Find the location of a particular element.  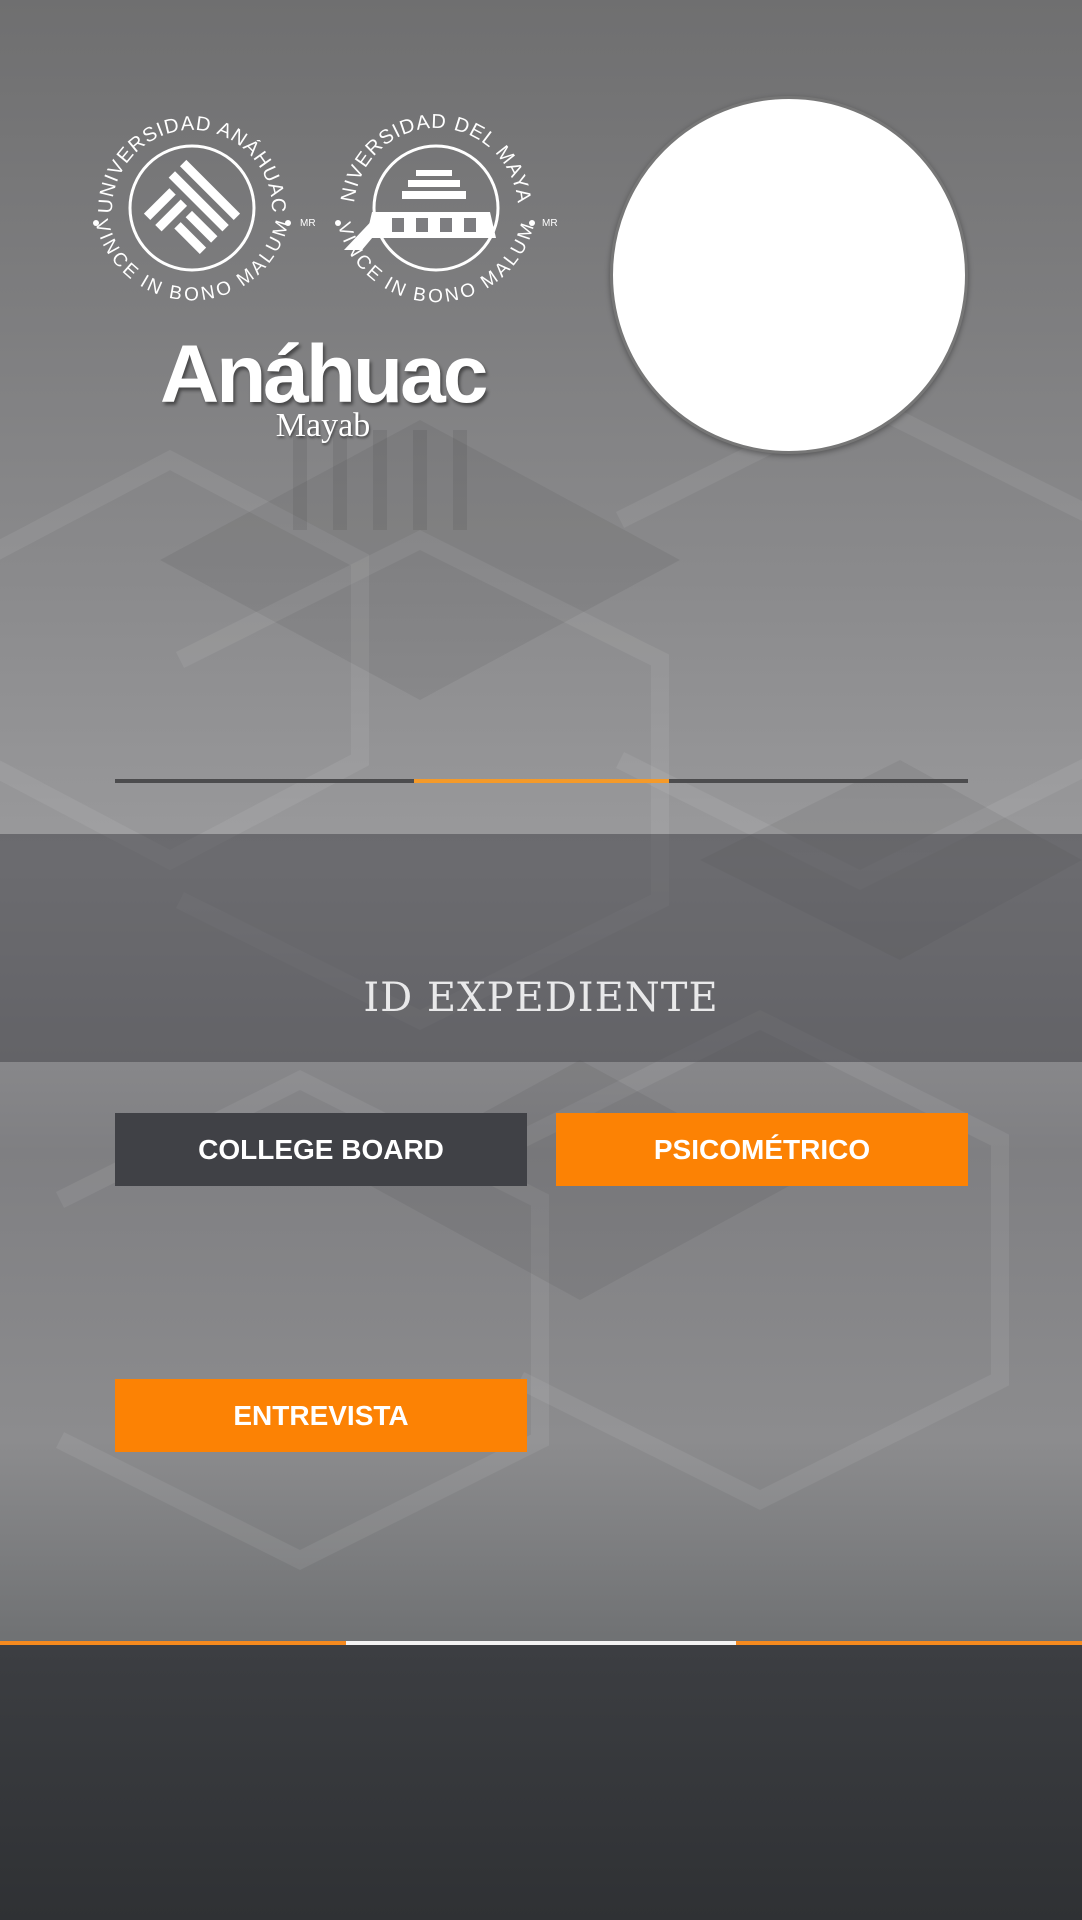

entrevista-button: ENTREVISTA is located at coordinates (321, 1415).